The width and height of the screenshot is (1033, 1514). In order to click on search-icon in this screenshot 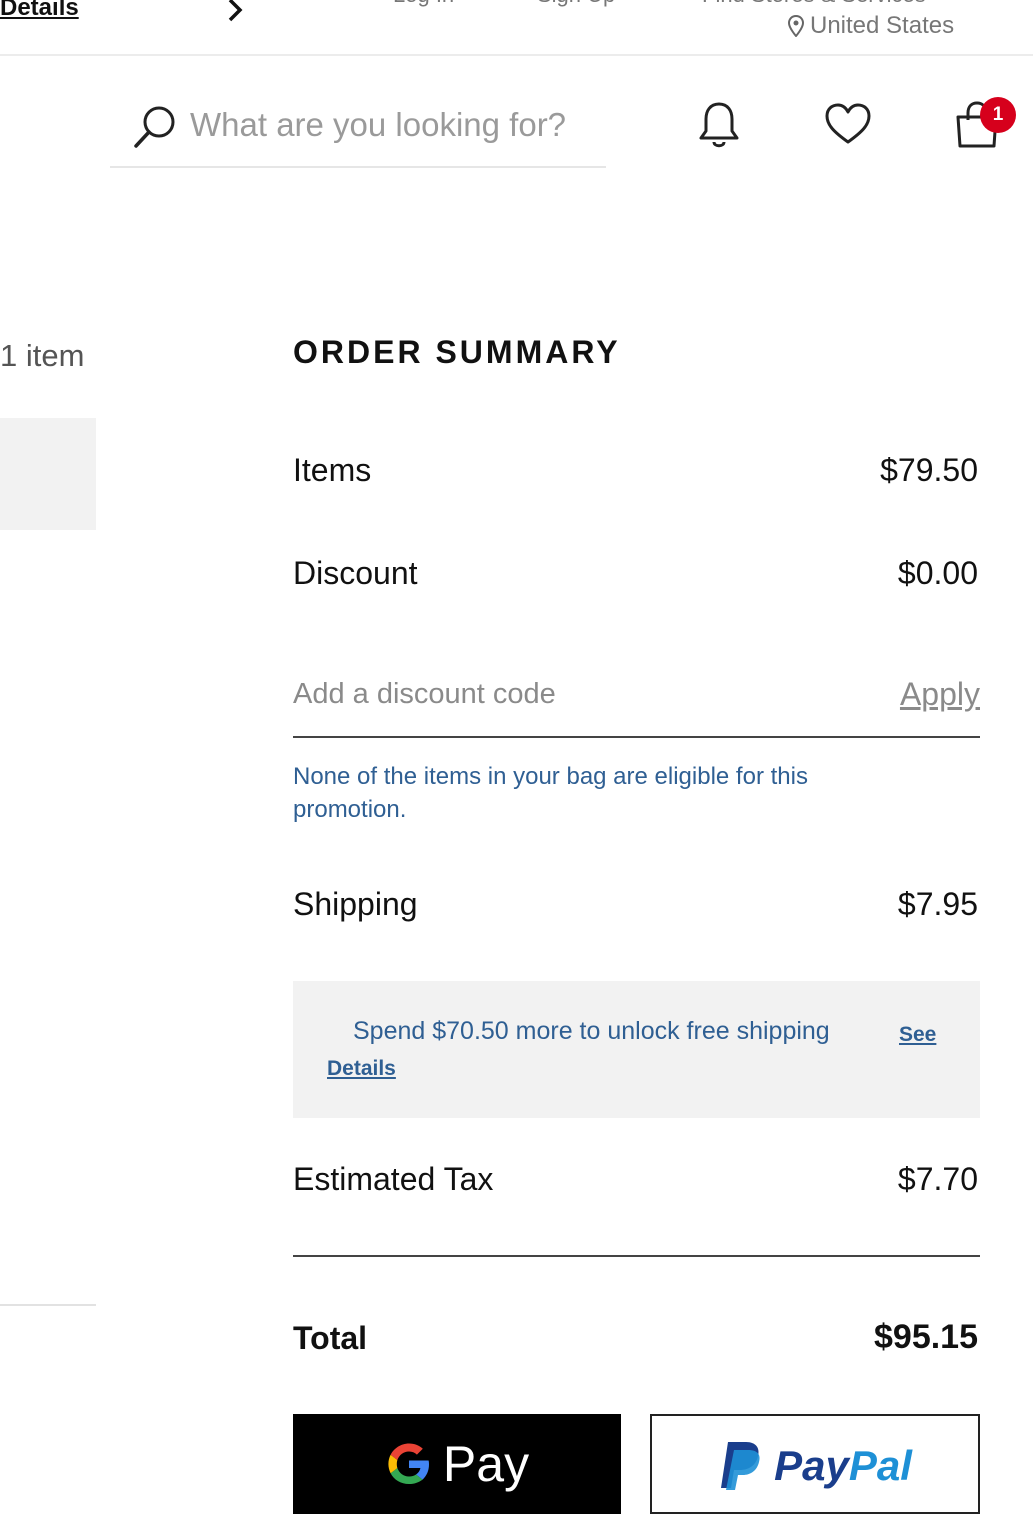, I will do `click(155, 129)`.